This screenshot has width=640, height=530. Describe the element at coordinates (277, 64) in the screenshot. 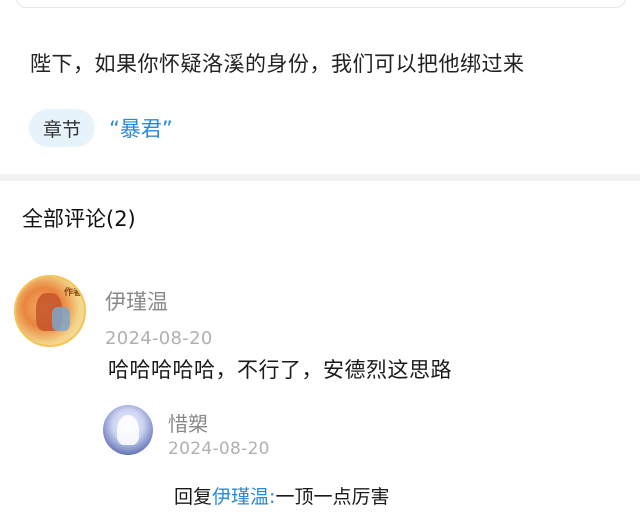

I see `post-text: 陛下，如果你怀疑洛溪的身份，我们可以把他绑过来` at that location.